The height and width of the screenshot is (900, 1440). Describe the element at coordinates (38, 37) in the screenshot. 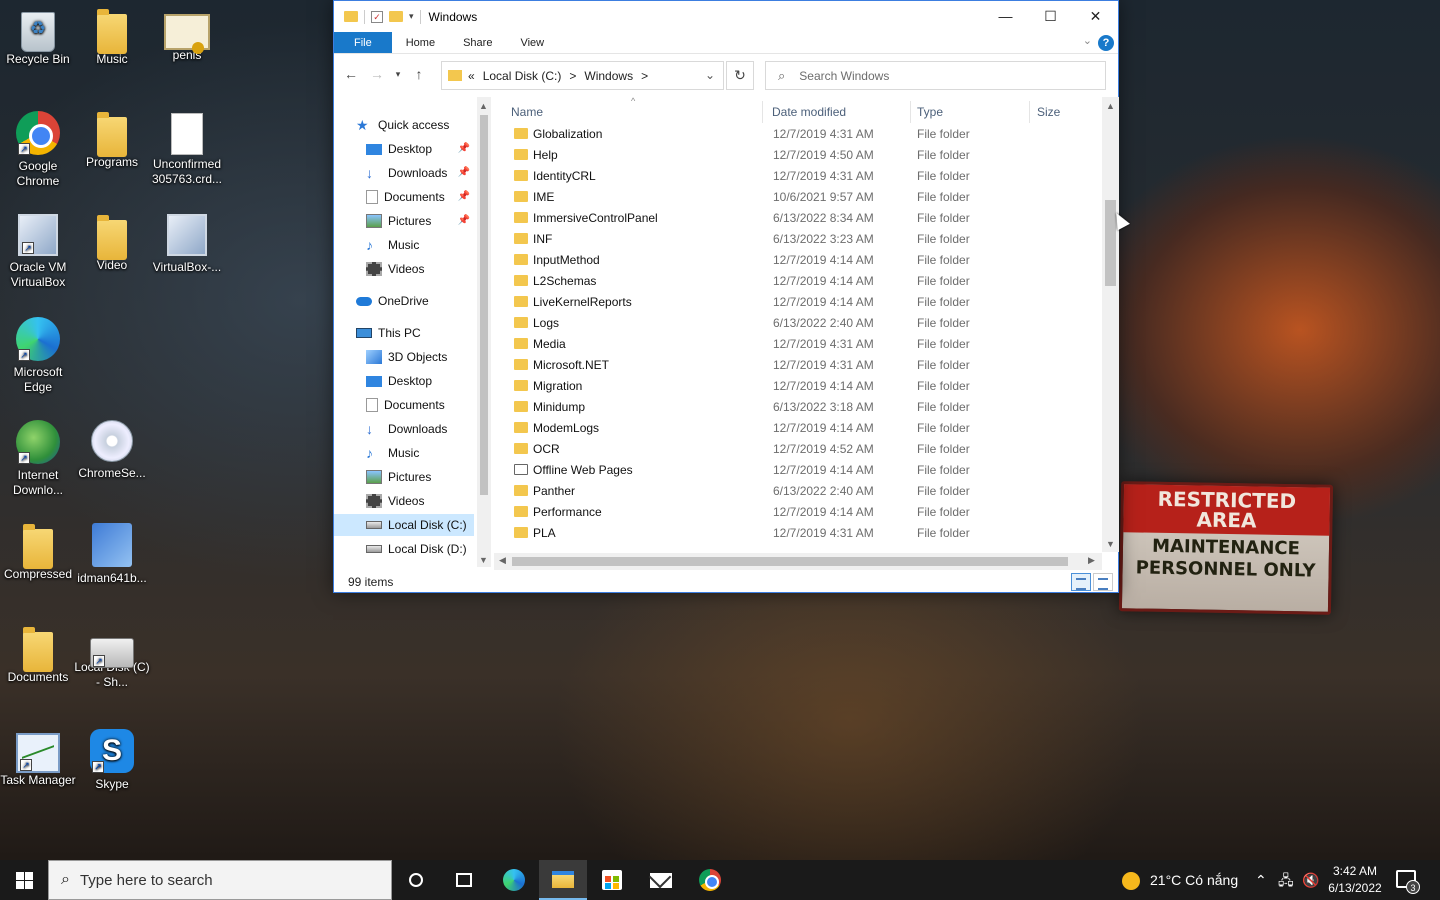

I see `desktop-icon-recycle-bin: Recycle Bin` at that location.